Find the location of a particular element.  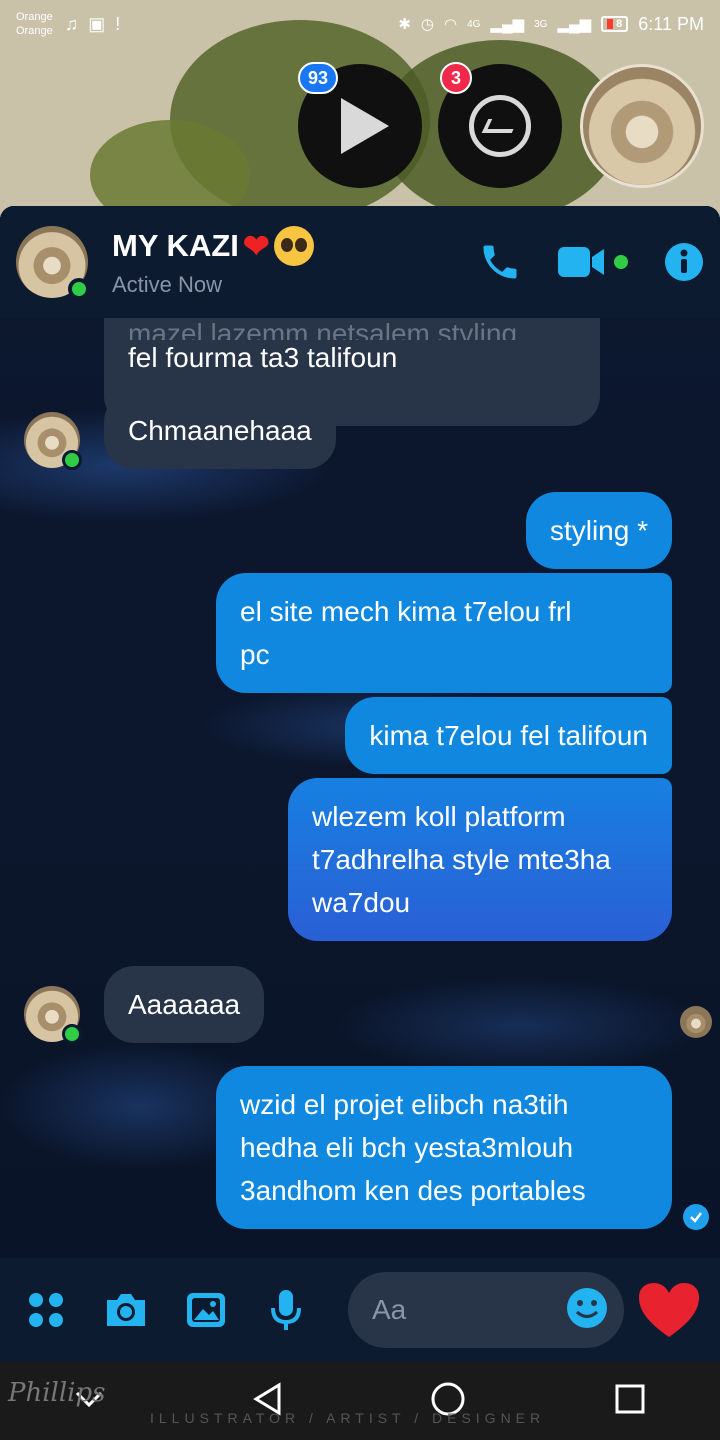

wifi-icon: ◠ is located at coordinates (450, 24).